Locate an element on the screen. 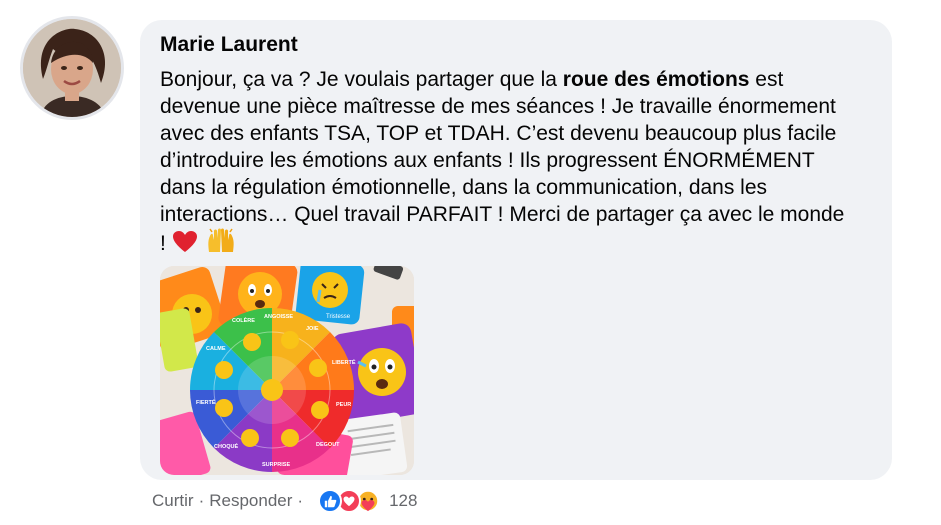 The image size is (941, 525). wheel-label: PEUR is located at coordinates (343, 405).